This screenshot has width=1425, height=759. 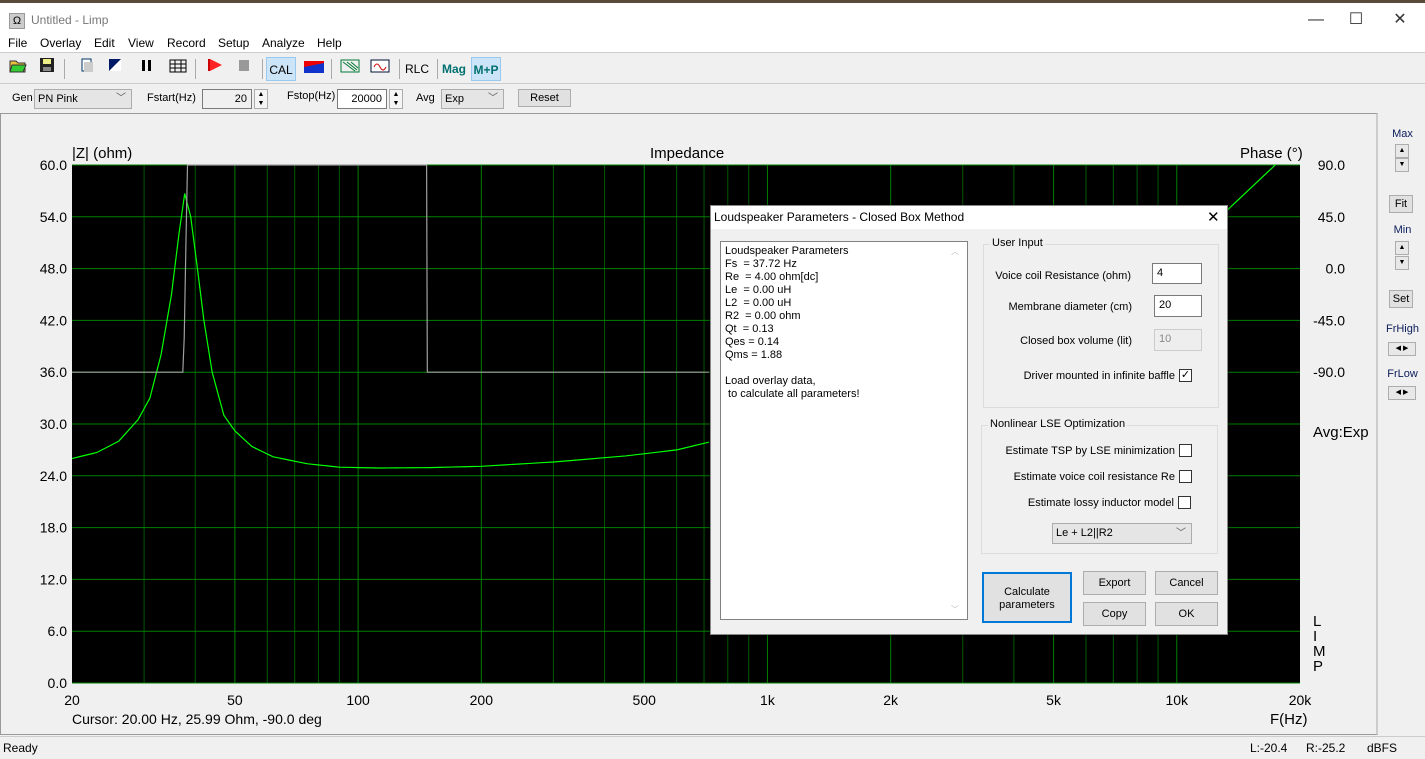 What do you see at coordinates (1402, 329) in the screenshot?
I see `frhigh-label: FrHigh` at bounding box center [1402, 329].